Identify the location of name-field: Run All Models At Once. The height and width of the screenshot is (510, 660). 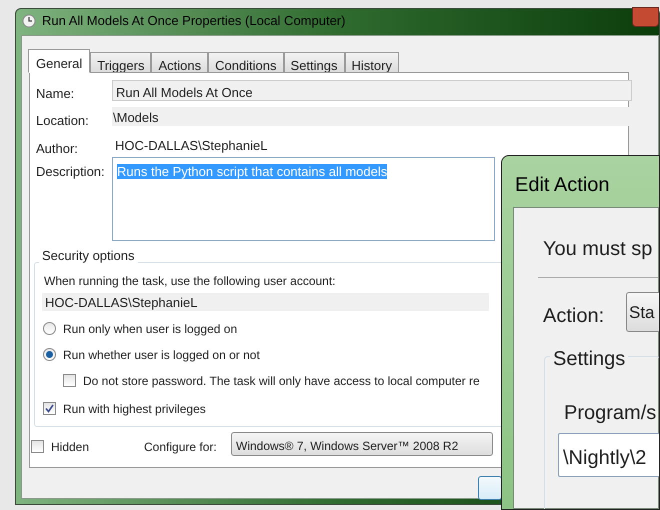
(372, 90).